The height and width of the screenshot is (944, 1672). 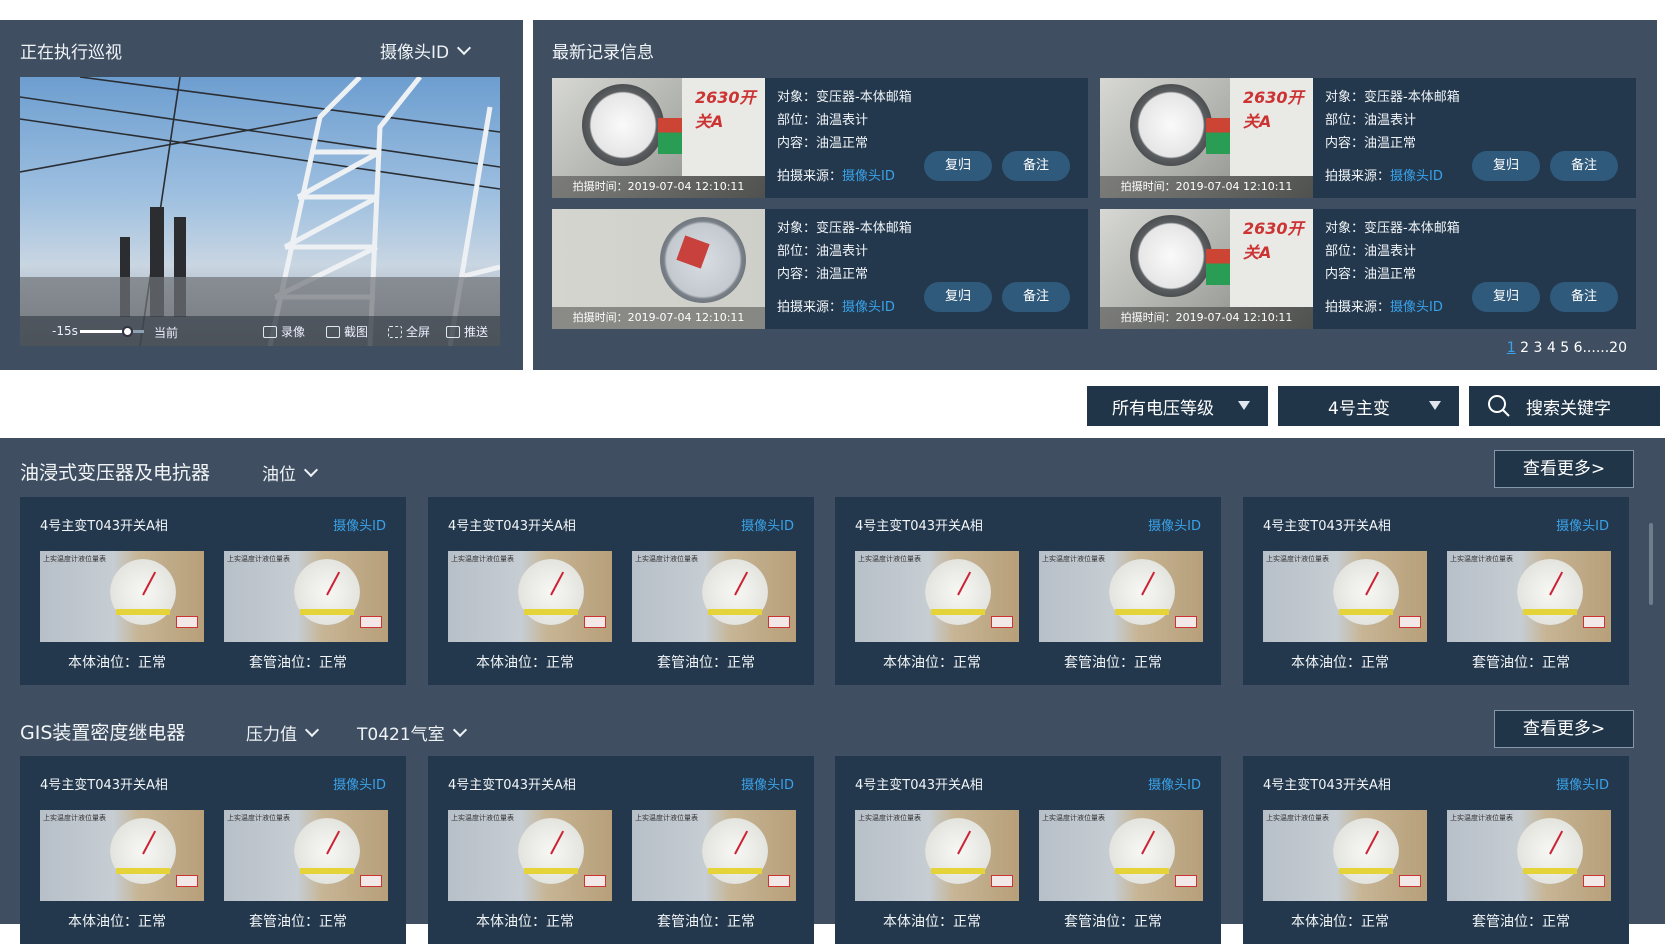 I want to click on gas-chamber-select: T0421气室, so click(x=412, y=732).